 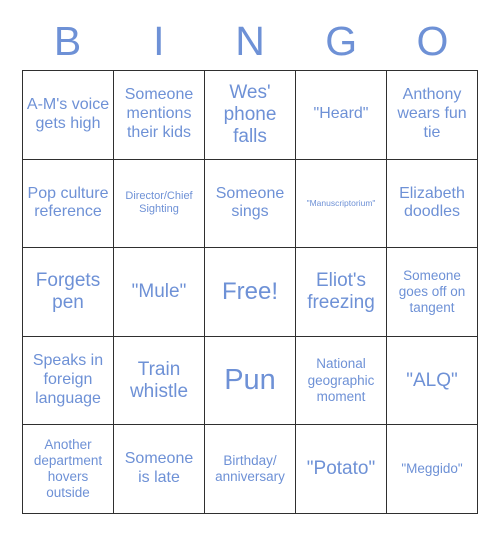 I want to click on bingo-cell: Birthday/ anniversary, so click(x=250, y=469).